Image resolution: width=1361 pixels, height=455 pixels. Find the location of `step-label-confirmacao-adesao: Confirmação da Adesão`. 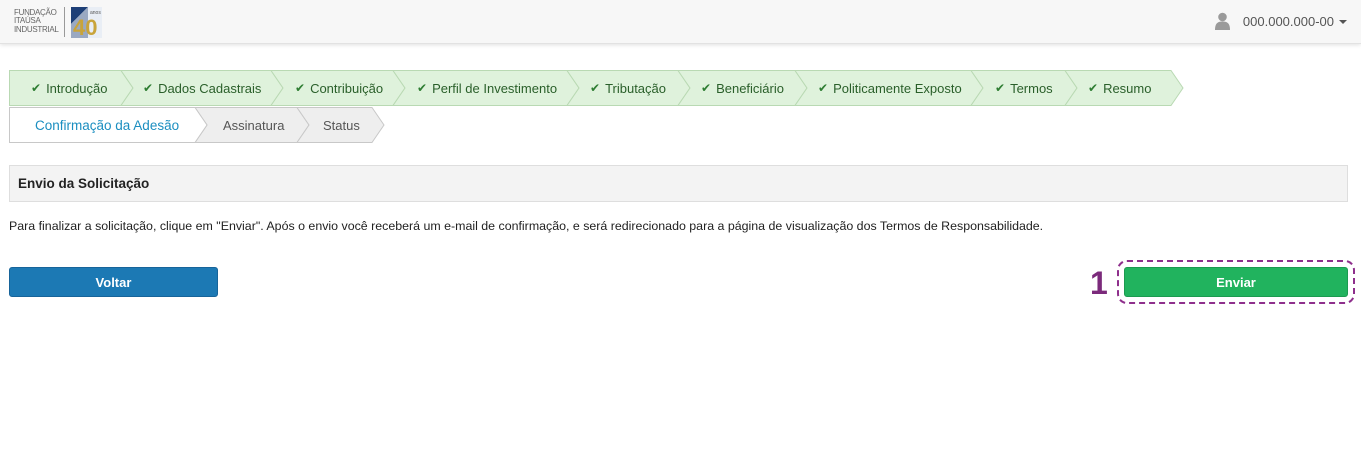

step-label-confirmacao-adesao: Confirmação da Adesão is located at coordinates (107, 125).